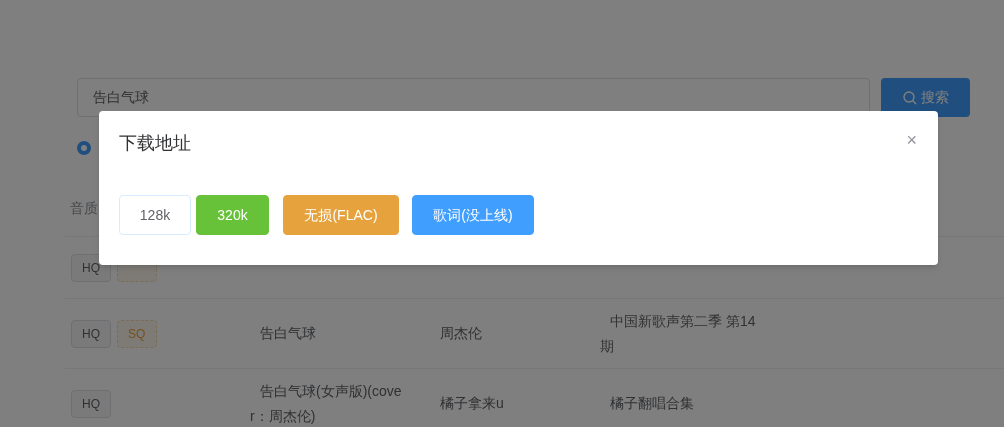 This screenshot has width=1004, height=427. Describe the element at coordinates (155, 143) in the screenshot. I see `dialog-title: 下载地址` at that location.